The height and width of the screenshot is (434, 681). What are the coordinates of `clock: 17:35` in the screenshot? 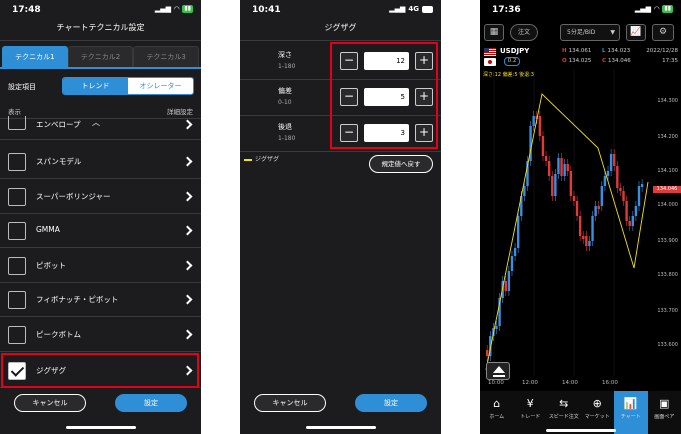 It's located at (670, 61).